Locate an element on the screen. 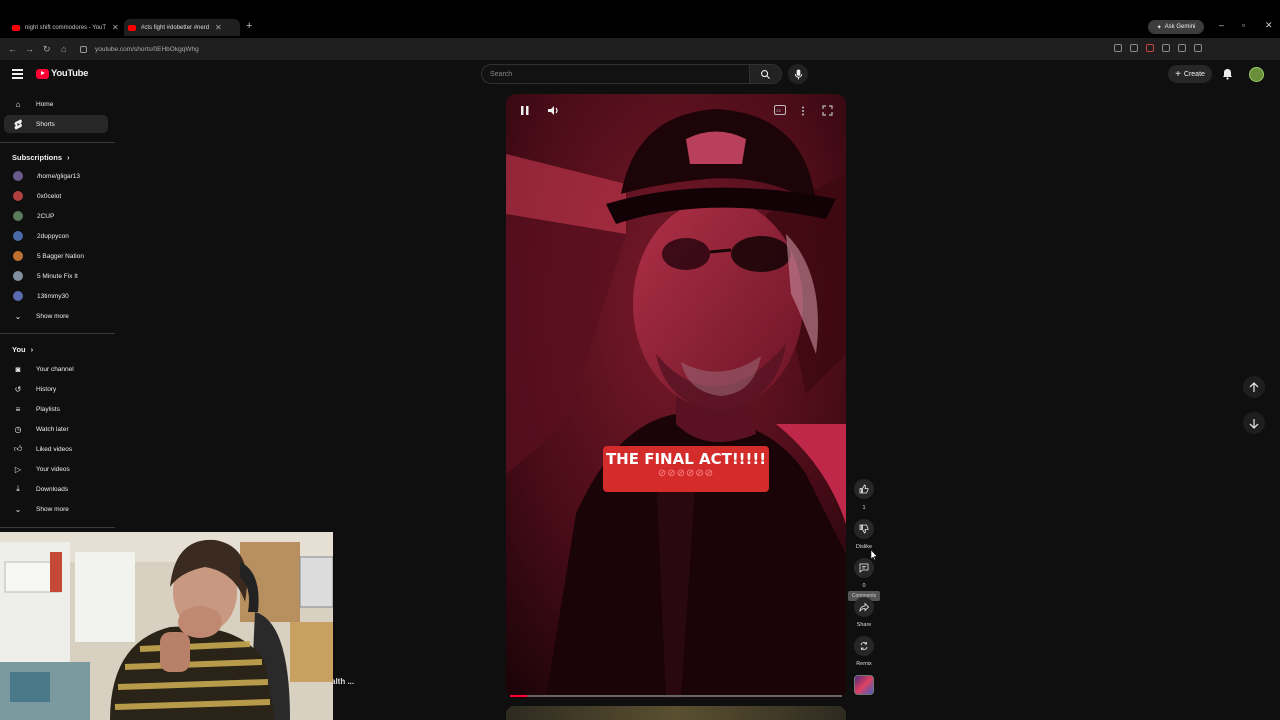  like-button is located at coordinates (864, 489).